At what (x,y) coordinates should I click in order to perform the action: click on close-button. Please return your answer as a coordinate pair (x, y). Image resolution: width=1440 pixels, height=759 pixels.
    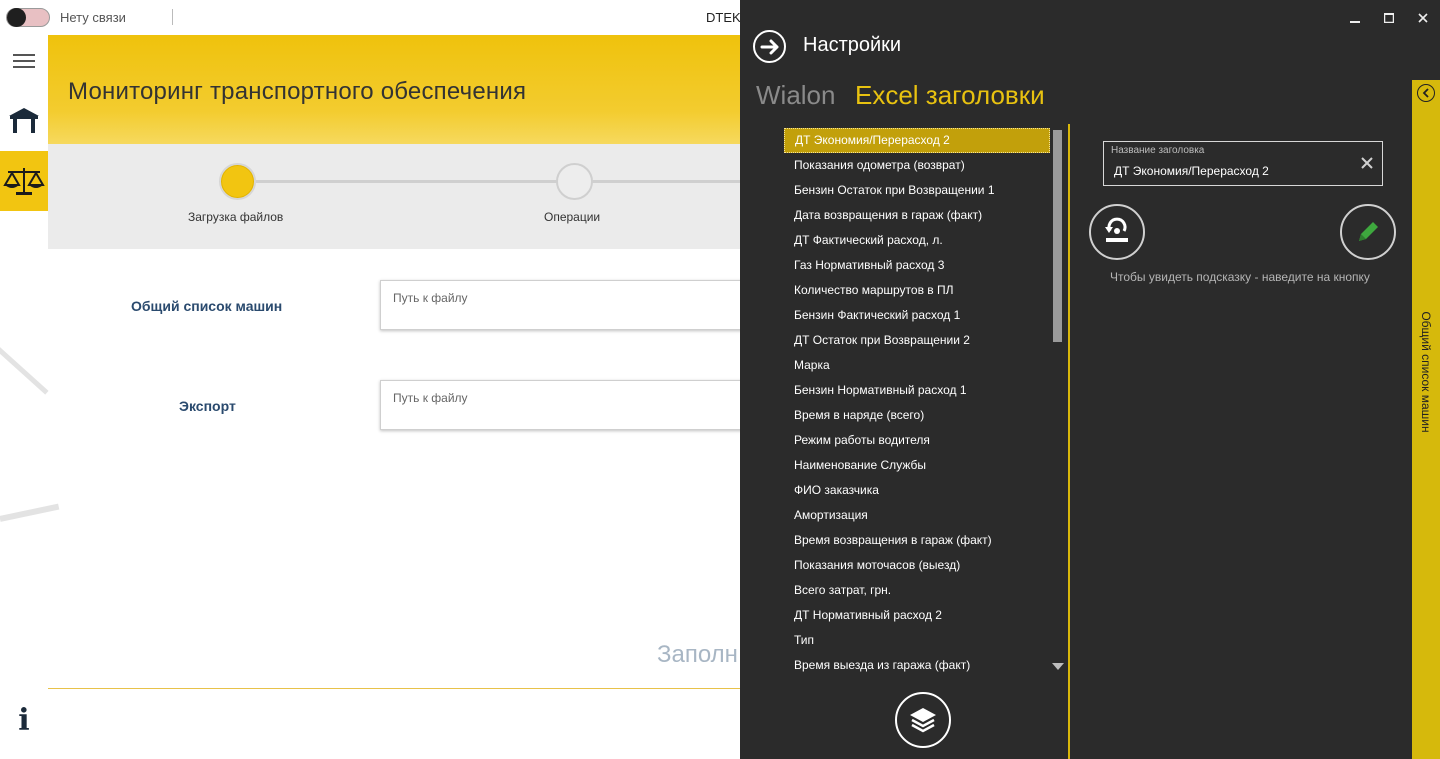
    Looking at the image, I should click on (1423, 17).